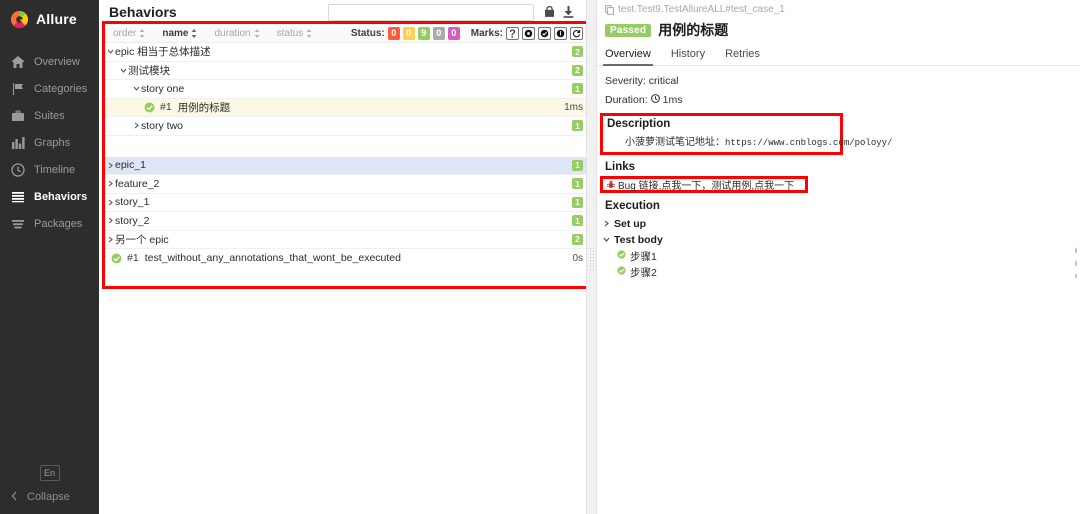 This screenshot has height=514, width=1080. What do you see at coordinates (49, 19) in the screenshot?
I see `brand: Allure` at bounding box center [49, 19].